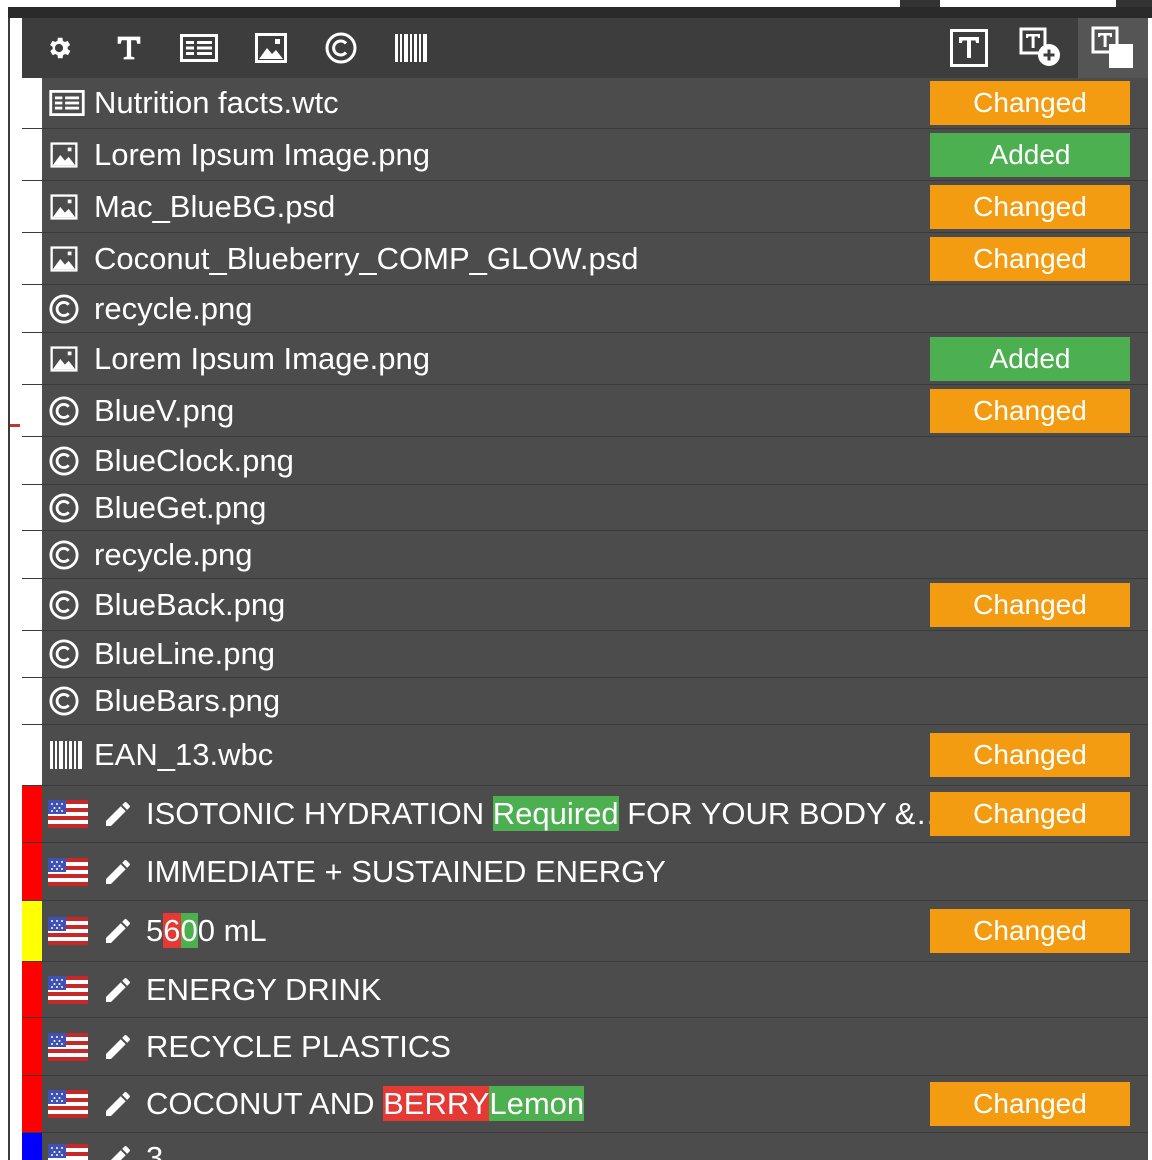  Describe the element at coordinates (585, 411) in the screenshot. I see `layer-row: BlueV.png Changed` at that location.